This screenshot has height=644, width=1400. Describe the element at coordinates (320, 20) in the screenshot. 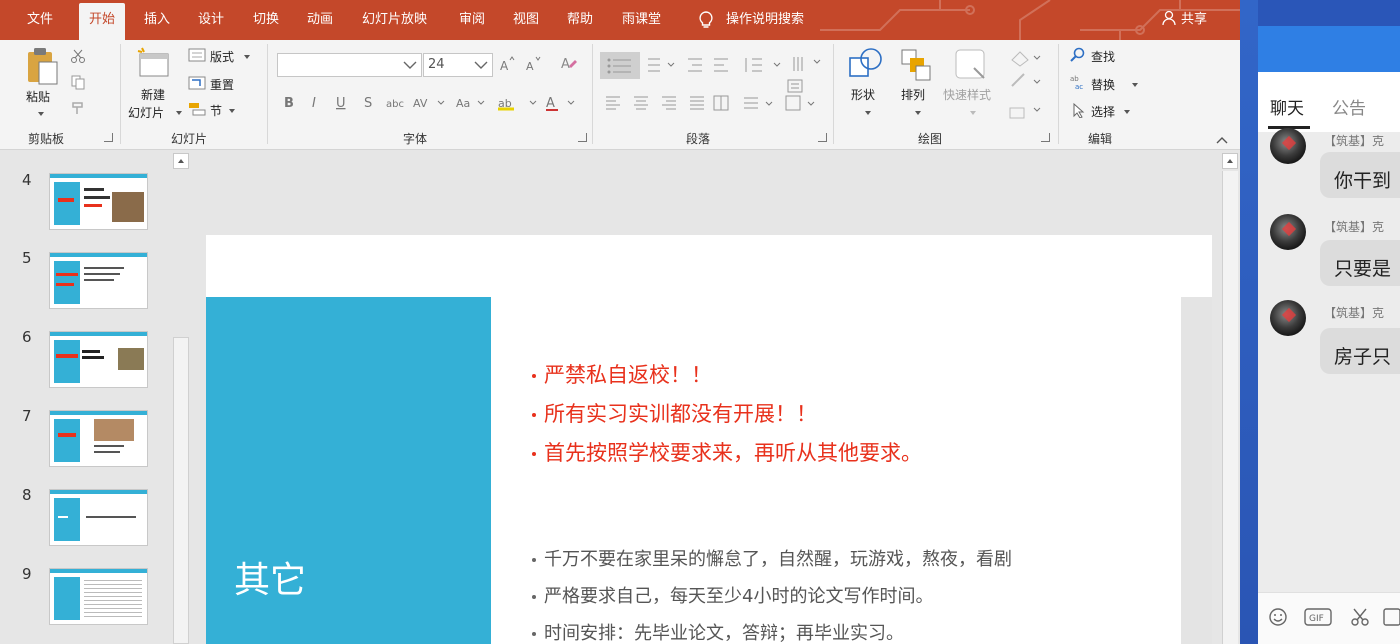

I see `tab-animations: 动画` at that location.